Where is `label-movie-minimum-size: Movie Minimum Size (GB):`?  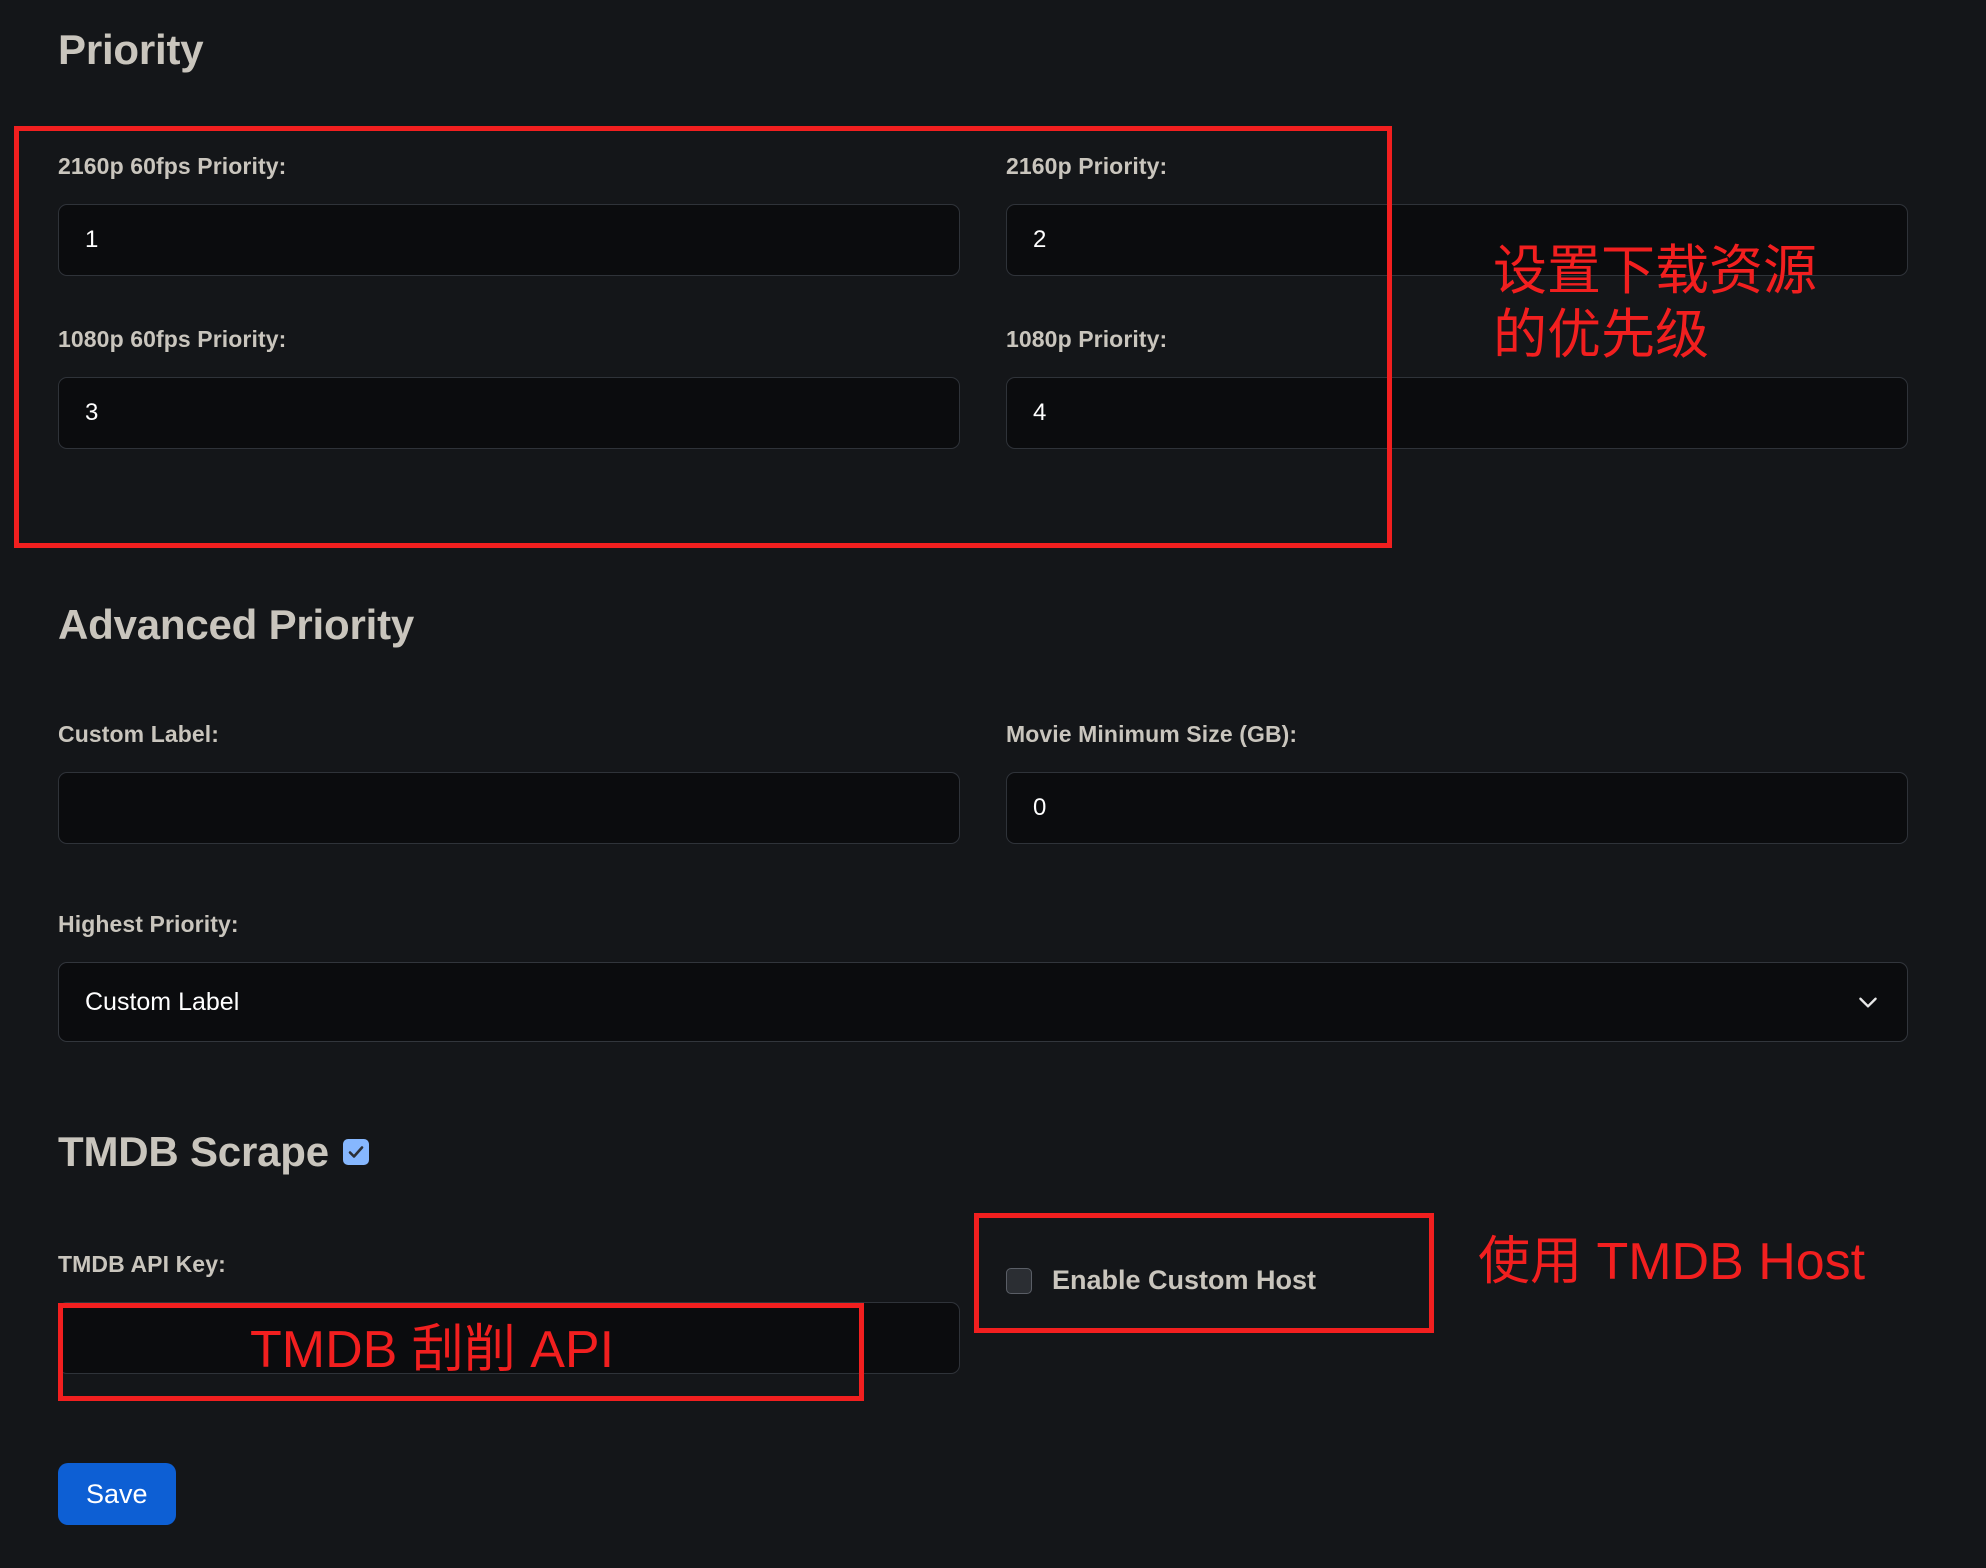 label-movie-minimum-size: Movie Minimum Size (GB): is located at coordinates (1152, 734).